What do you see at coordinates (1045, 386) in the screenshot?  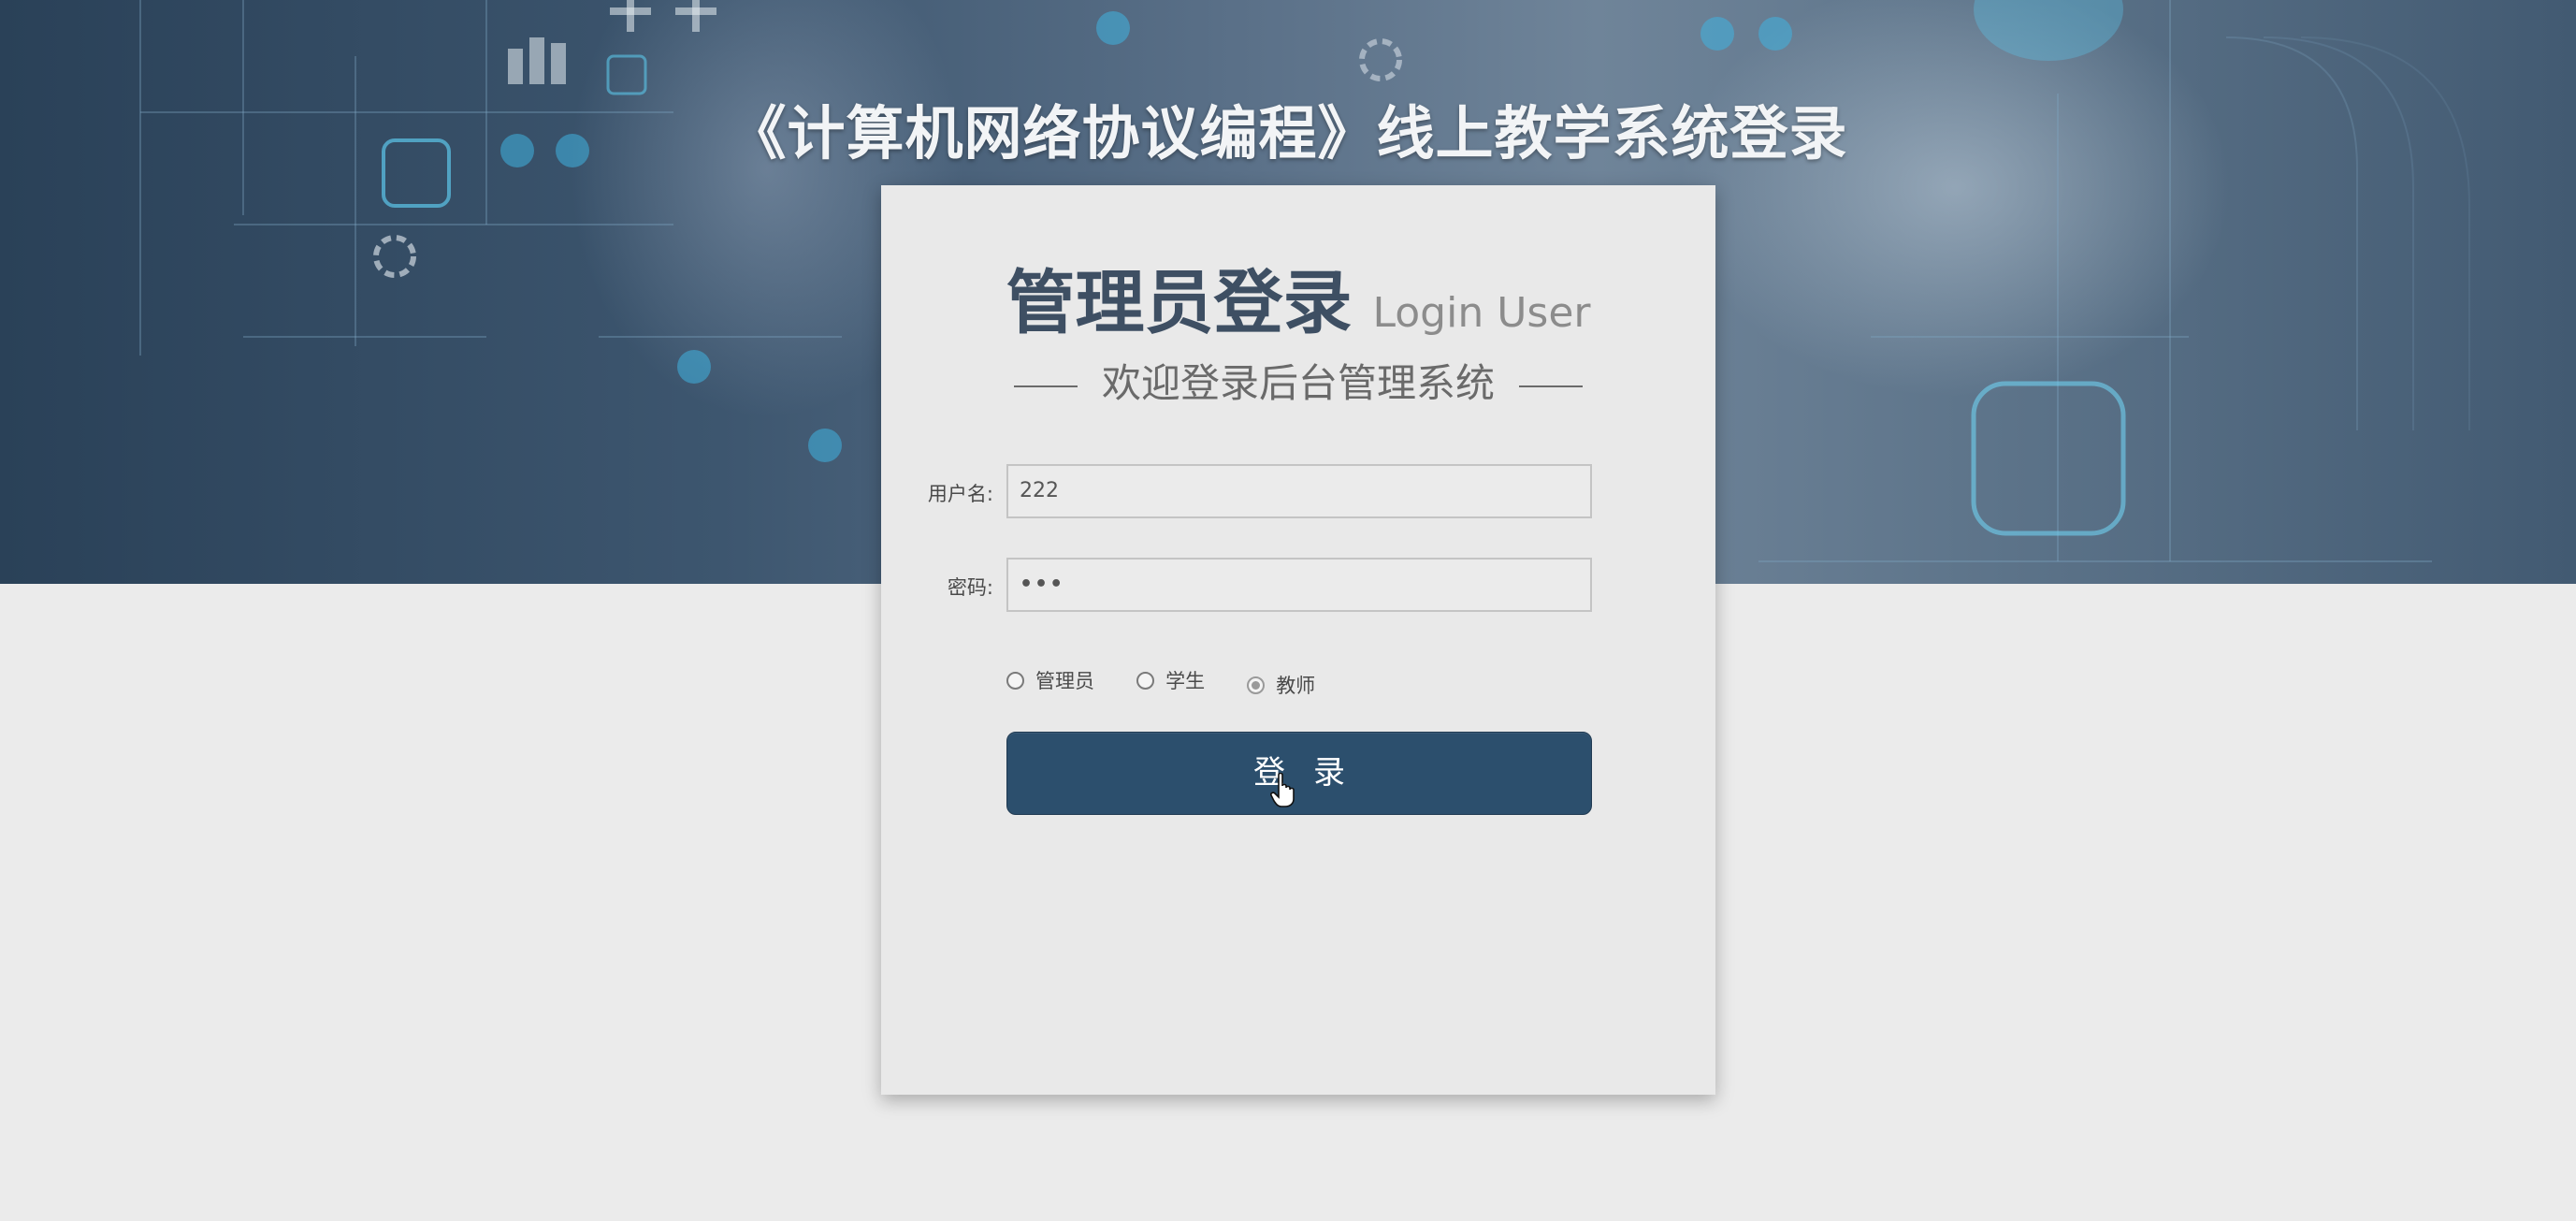 I see `divider-left` at bounding box center [1045, 386].